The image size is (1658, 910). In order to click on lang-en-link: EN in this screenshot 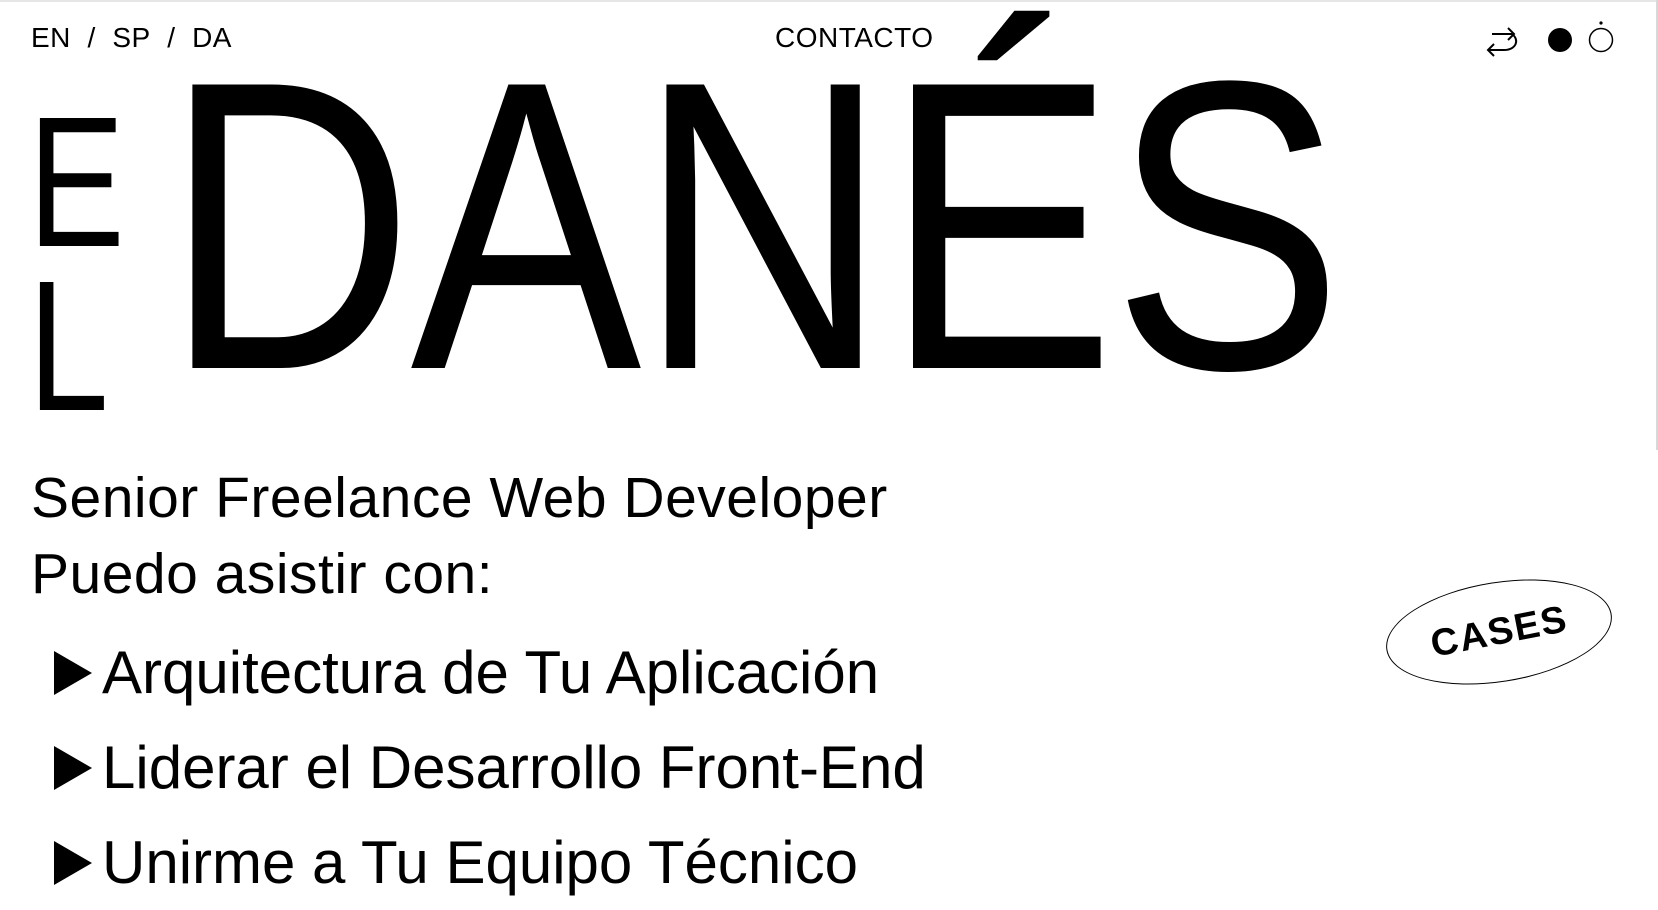, I will do `click(51, 38)`.